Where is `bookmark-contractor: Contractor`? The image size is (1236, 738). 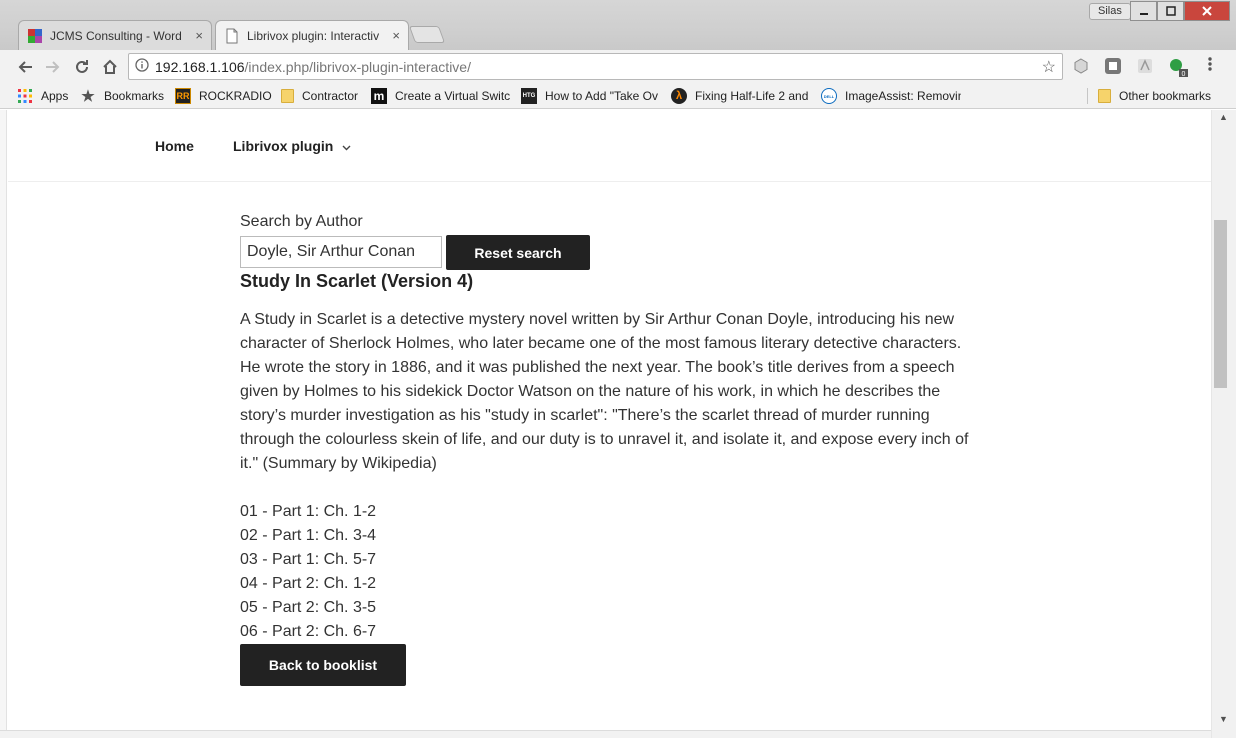 bookmark-contractor: Contractor is located at coordinates (319, 96).